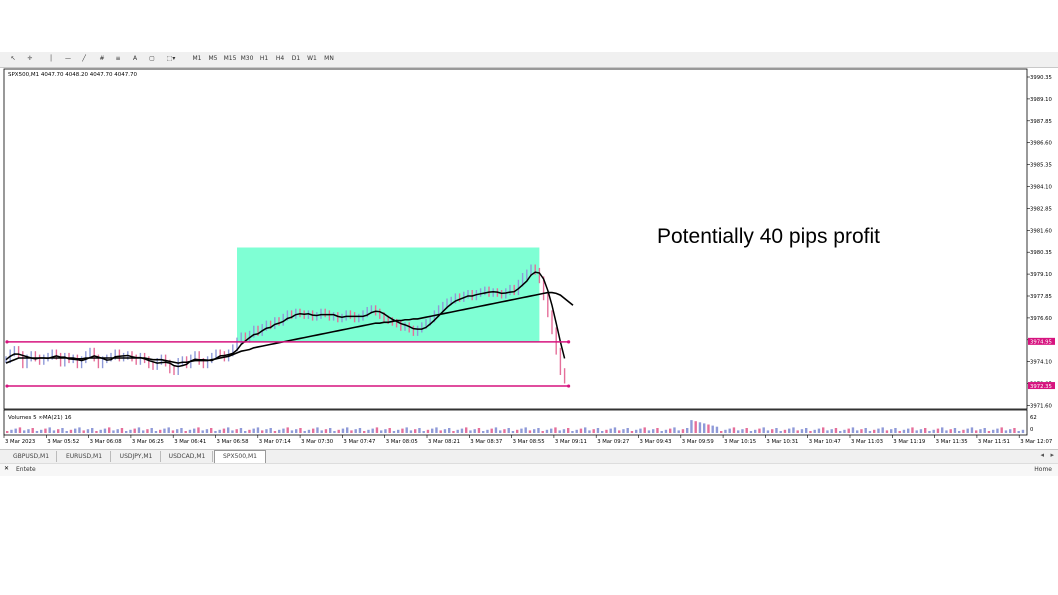  What do you see at coordinates (1041, 100) in the screenshot?
I see `price-tick-label: 3989.10` at bounding box center [1041, 100].